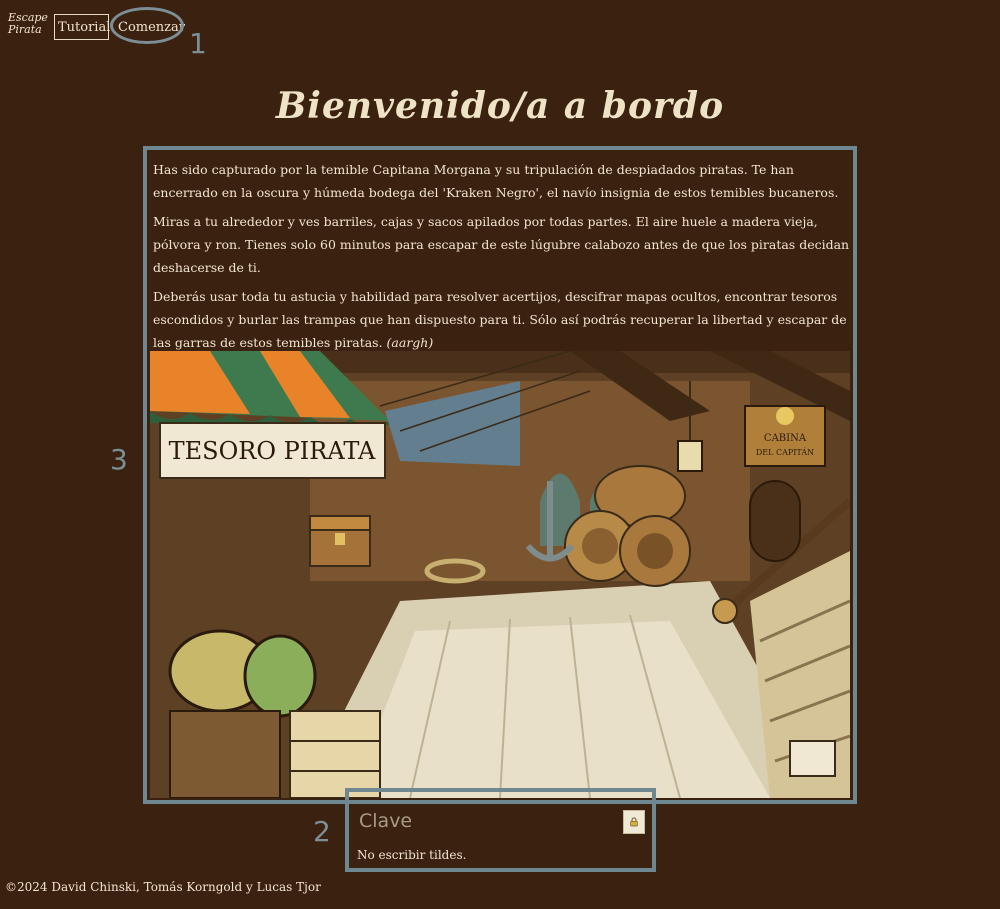 The width and height of the screenshot is (1000, 909). I want to click on cabin-sign-line-1: CABINA, so click(785, 438).